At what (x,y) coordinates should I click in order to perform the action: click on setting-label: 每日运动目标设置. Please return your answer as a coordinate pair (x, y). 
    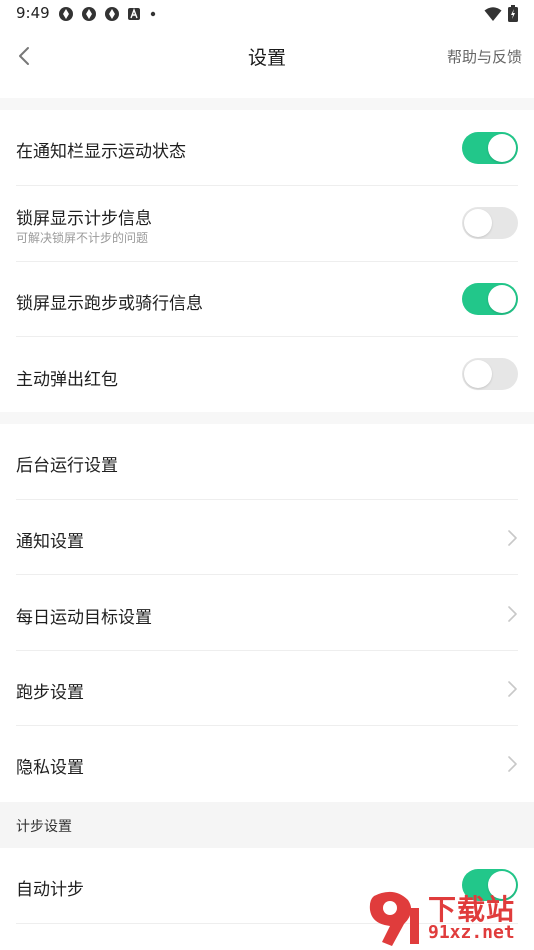
    Looking at the image, I should click on (84, 618).